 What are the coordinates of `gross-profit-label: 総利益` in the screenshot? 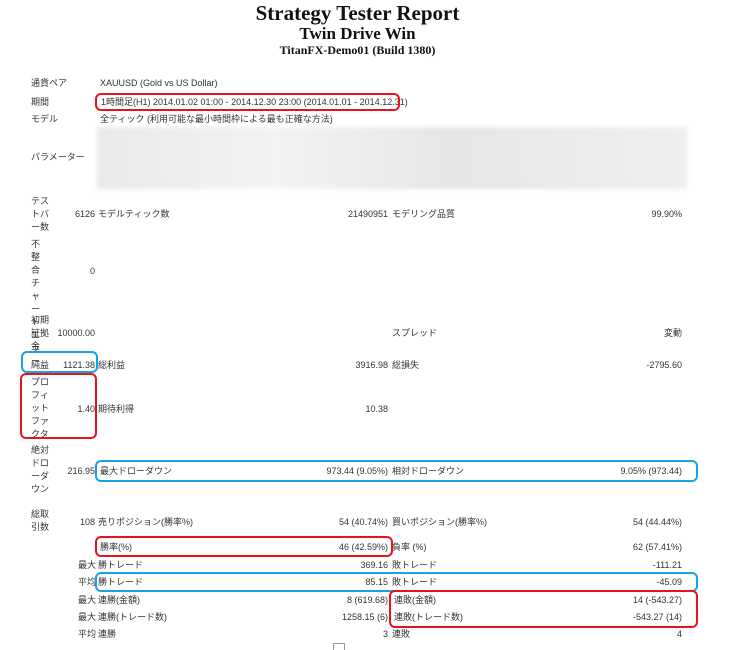 It's located at (112, 365).